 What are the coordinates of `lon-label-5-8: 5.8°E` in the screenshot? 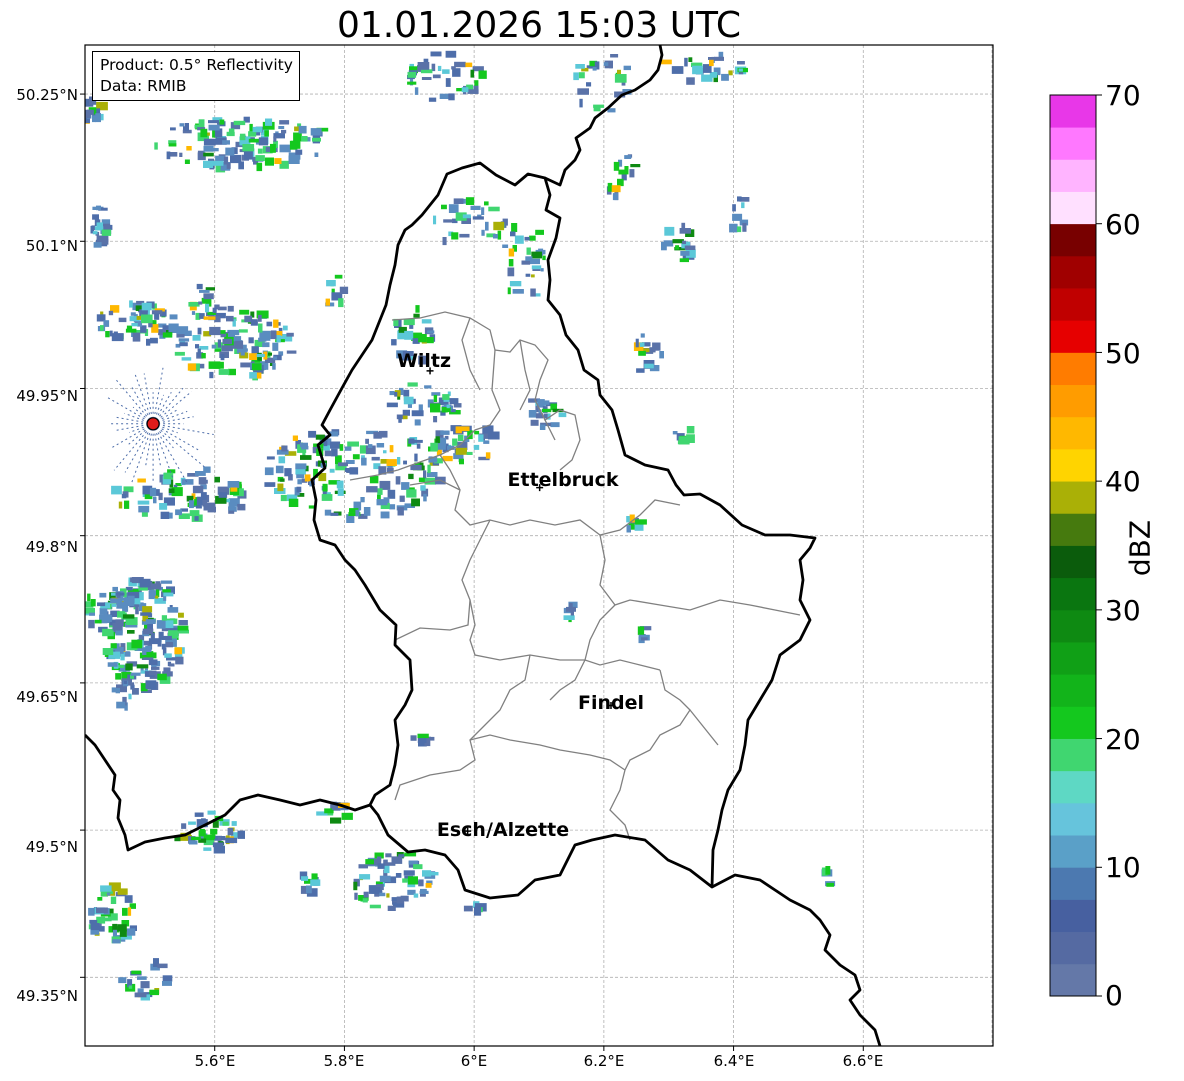 It's located at (344, 1061).